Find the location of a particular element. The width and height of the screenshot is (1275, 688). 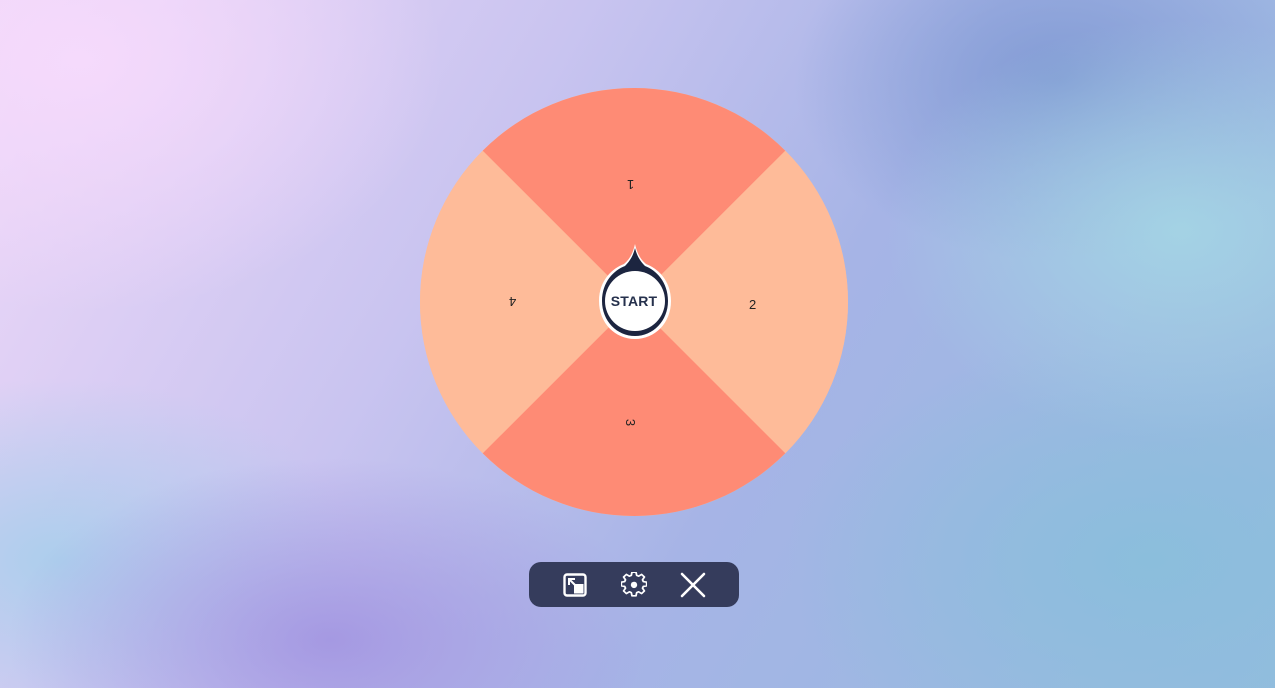

close-button is located at coordinates (693, 585).